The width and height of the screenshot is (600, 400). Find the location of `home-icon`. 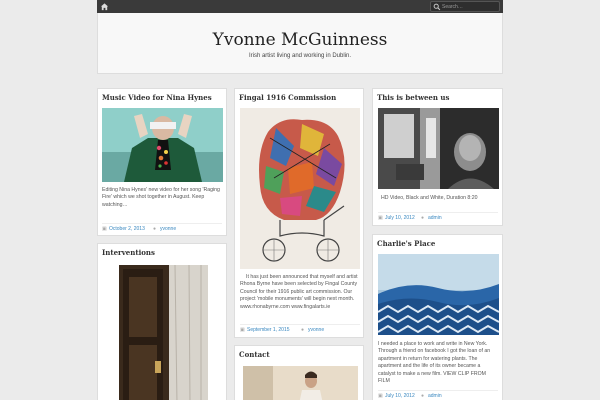

home-icon is located at coordinates (104, 6).